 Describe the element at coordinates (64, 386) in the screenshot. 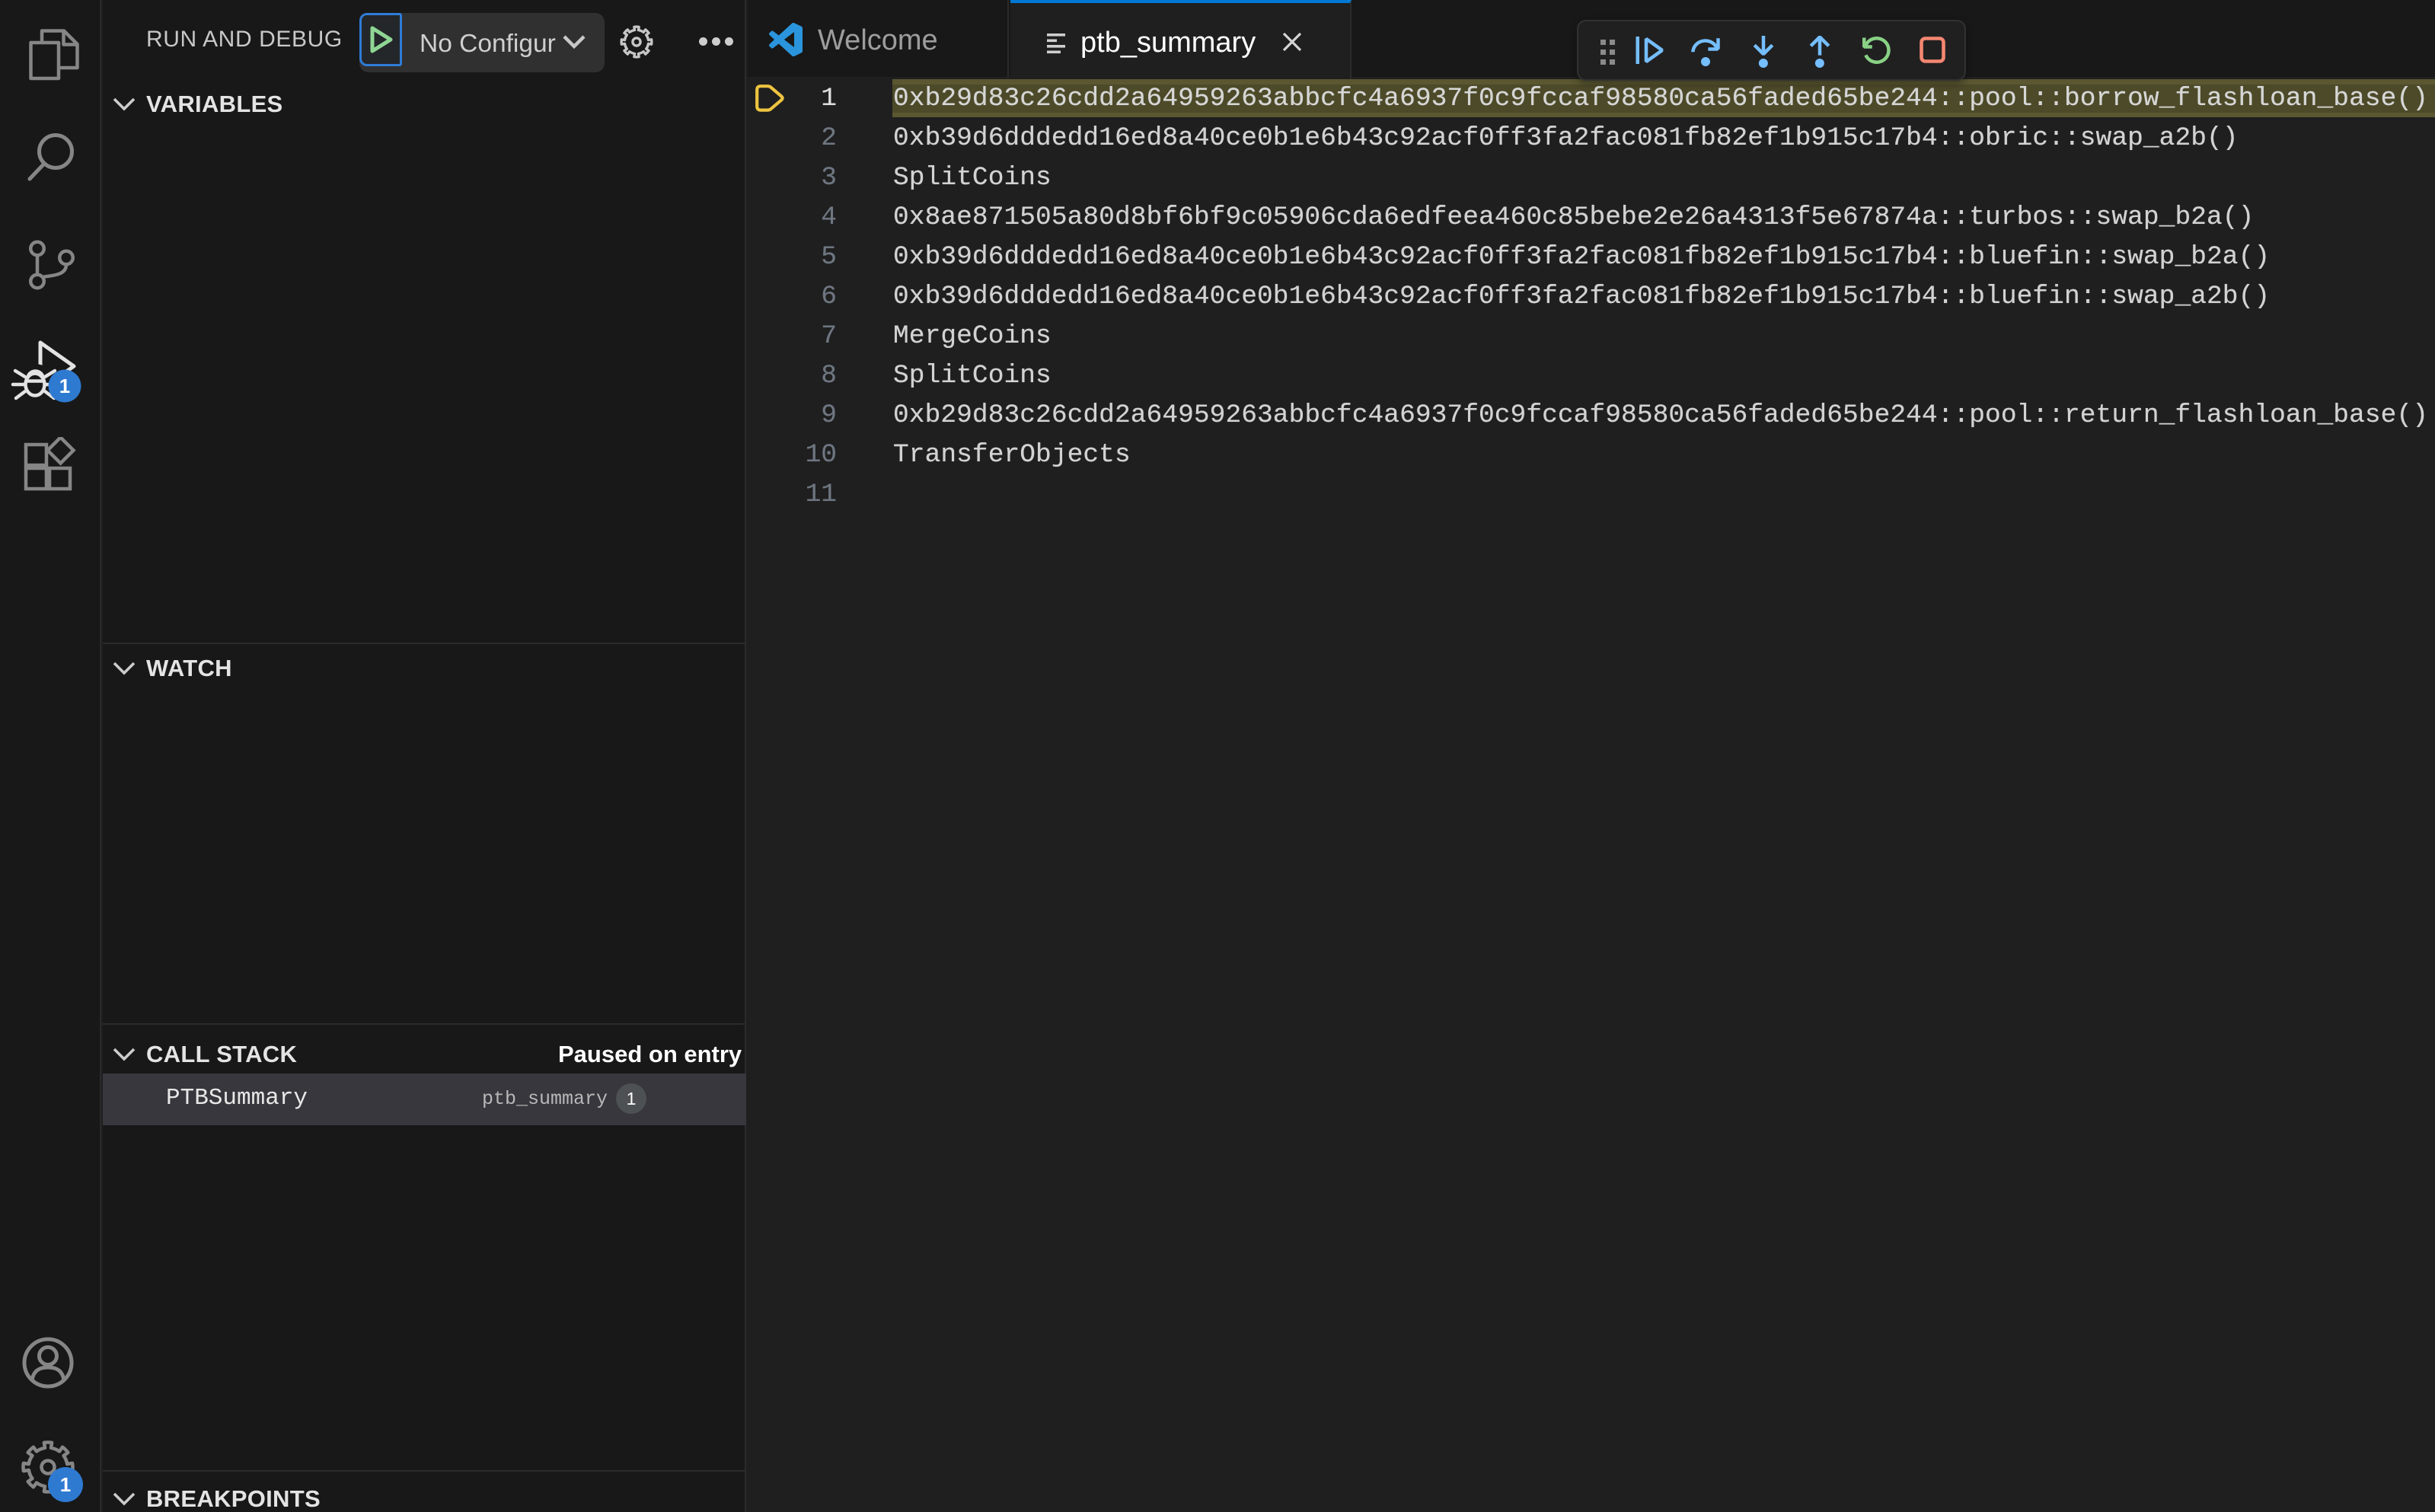

I see `svg-text: 1` at that location.